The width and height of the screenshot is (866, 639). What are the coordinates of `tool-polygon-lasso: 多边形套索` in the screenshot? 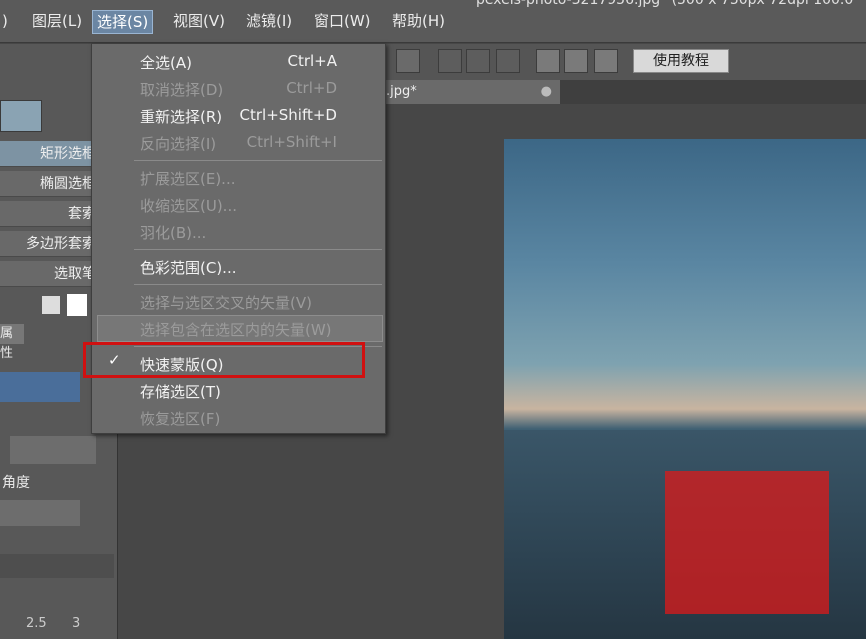 It's located at (50, 244).